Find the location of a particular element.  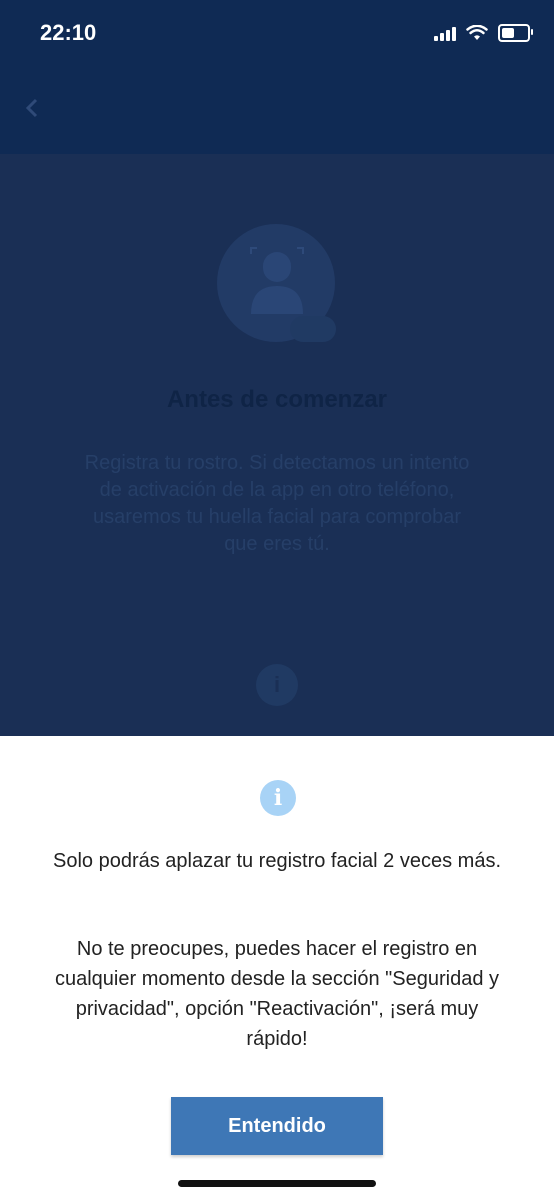

status-icons is located at coordinates (483, 33).